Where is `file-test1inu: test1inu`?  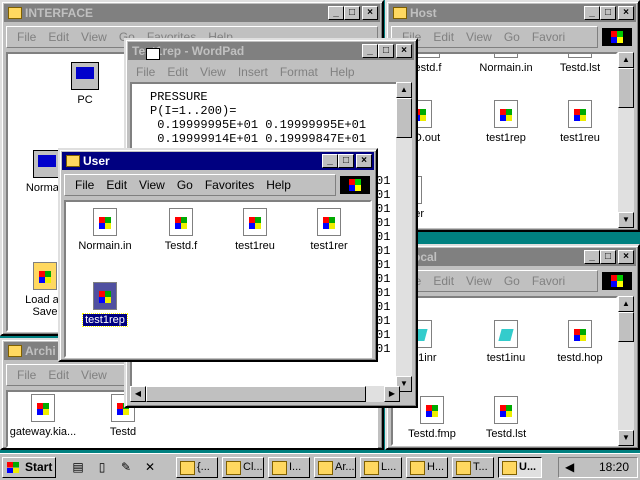
file-test1inu: test1inu is located at coordinates (506, 342).